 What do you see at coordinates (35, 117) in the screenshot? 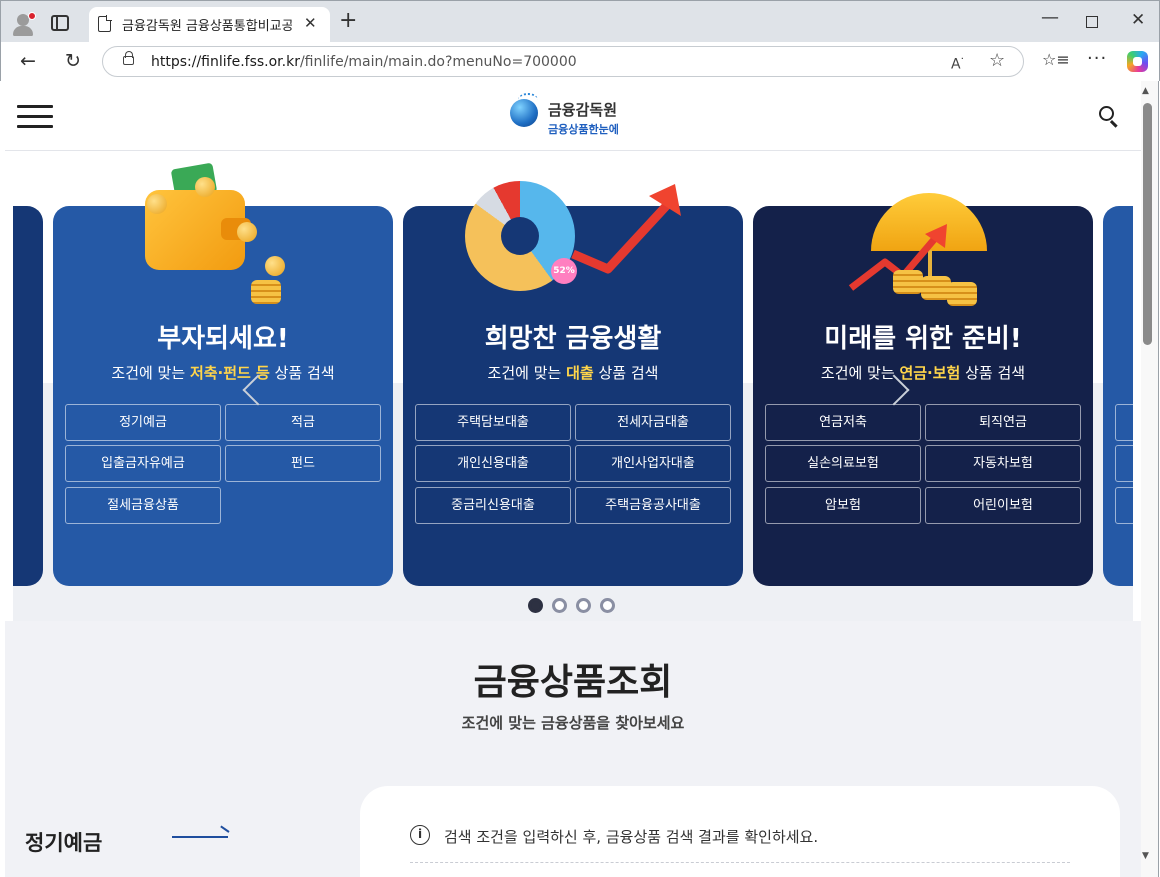
I see `hamburger-menu-icon` at bounding box center [35, 117].